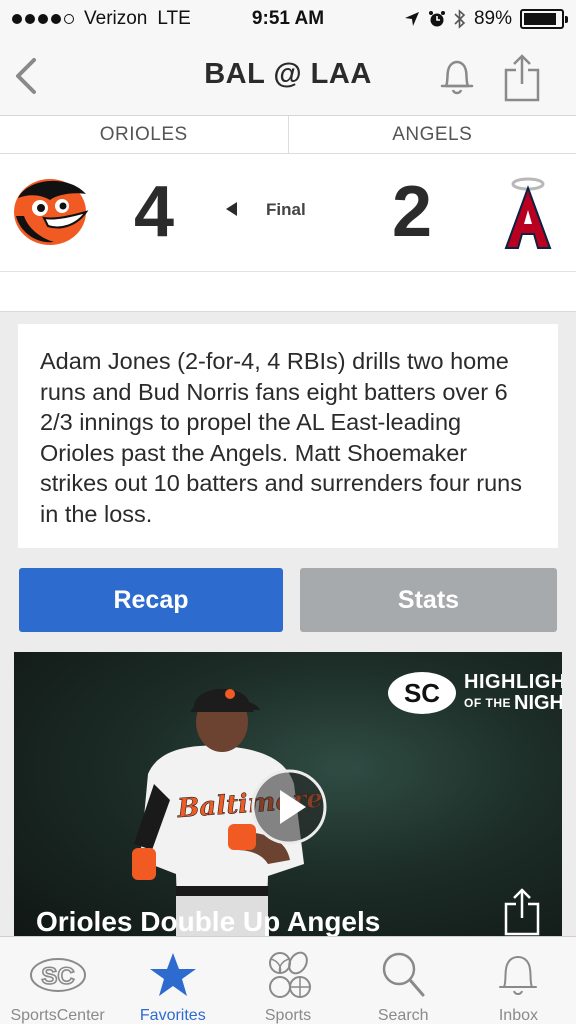 This screenshot has width=576, height=1024. I want to click on tab-favorites: Favorites, so click(172, 980).